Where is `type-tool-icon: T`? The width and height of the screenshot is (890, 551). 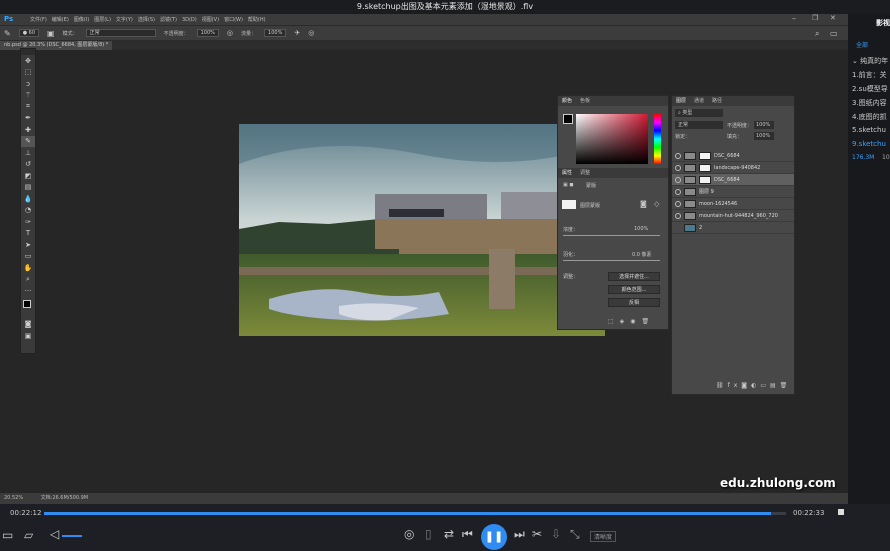
type-tool-icon: T is located at coordinates (28, 234).